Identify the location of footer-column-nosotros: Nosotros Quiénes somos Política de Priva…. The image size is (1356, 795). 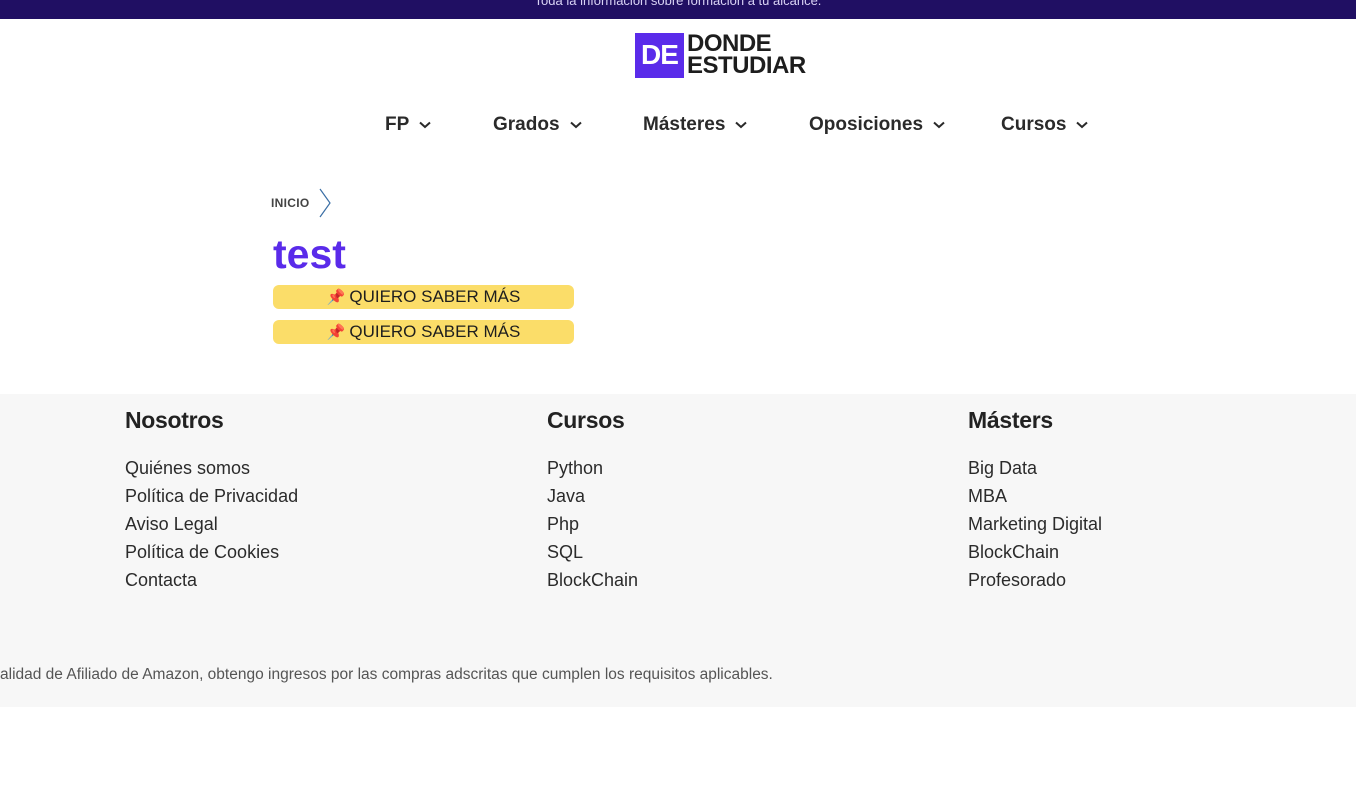
(211, 500).